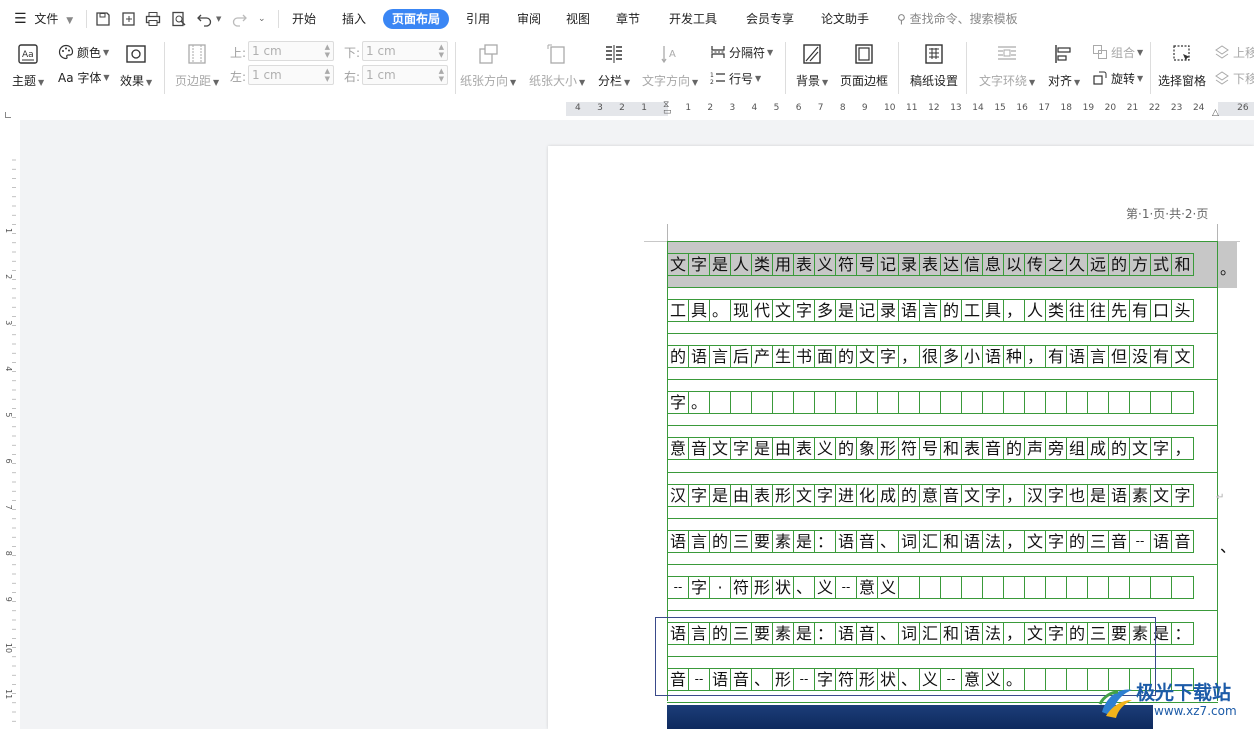 This screenshot has height=729, width=1254. Describe the element at coordinates (825, 357) in the screenshot. I see `grid-cell: 面` at that location.